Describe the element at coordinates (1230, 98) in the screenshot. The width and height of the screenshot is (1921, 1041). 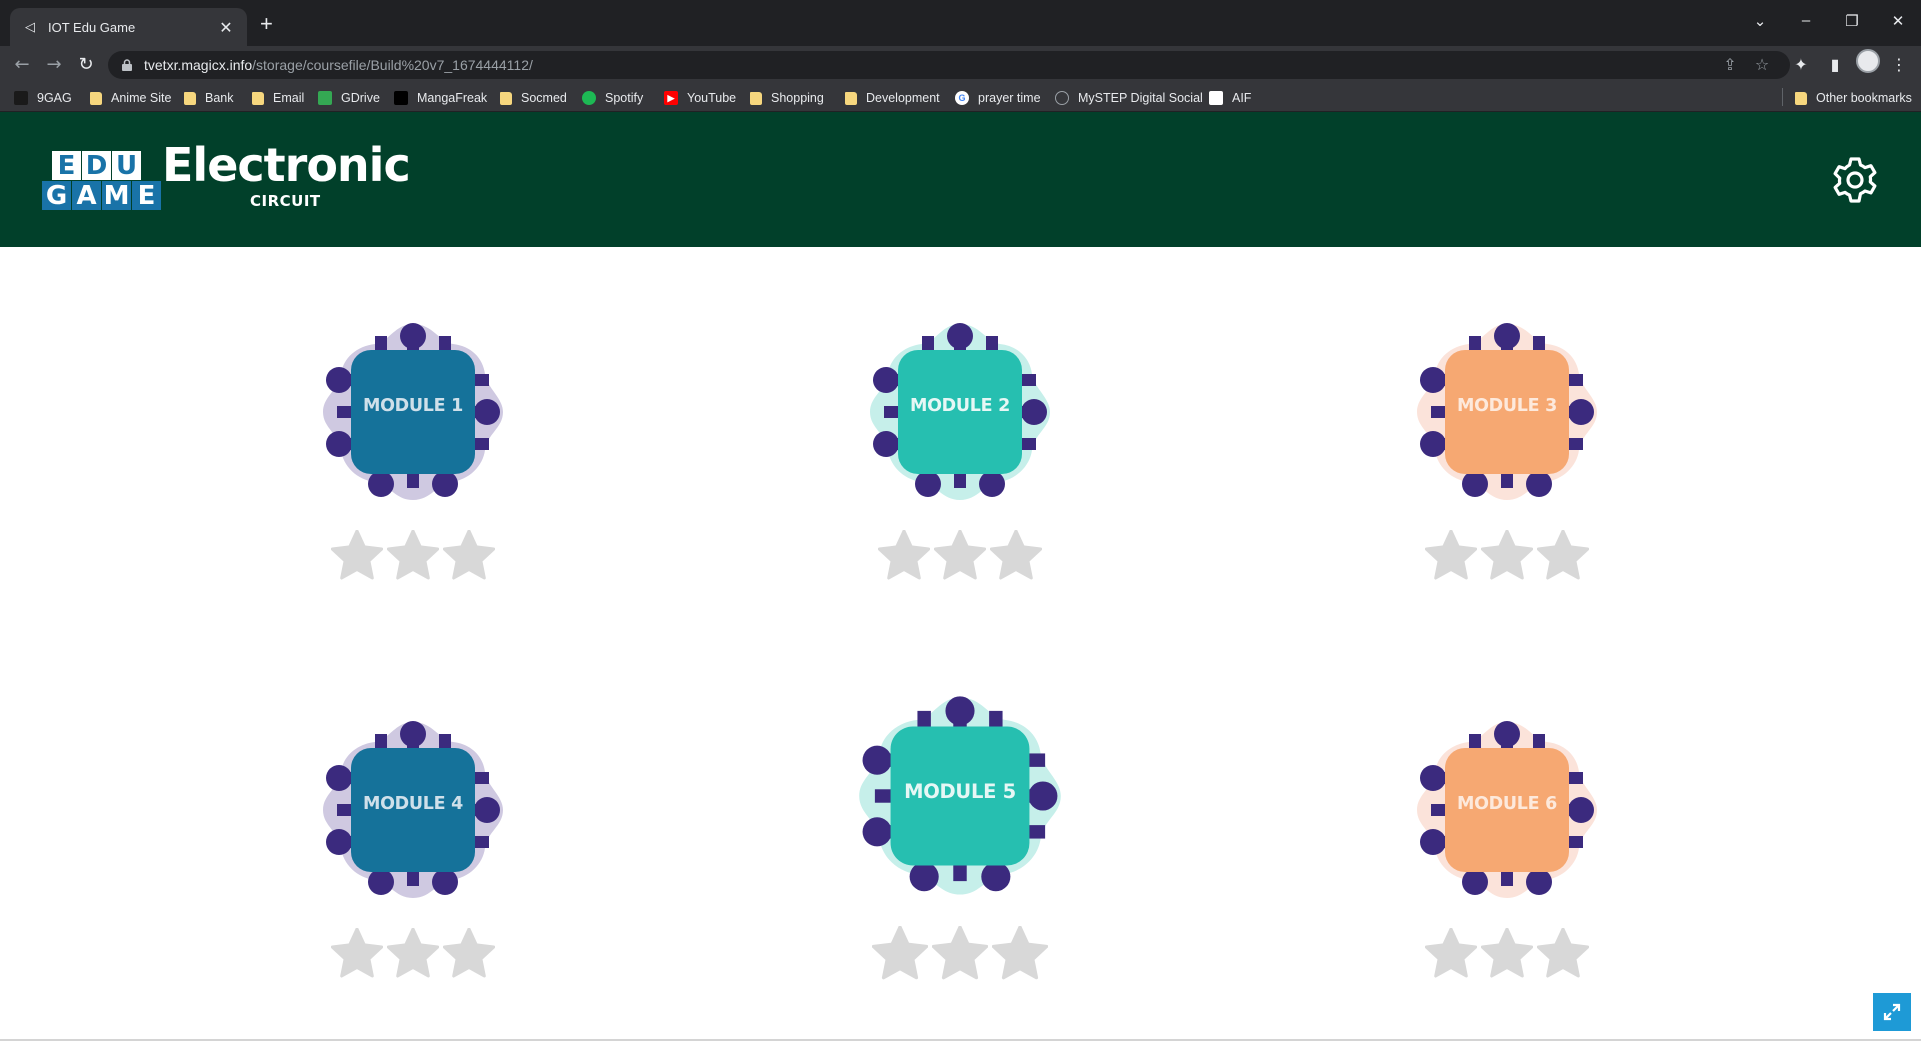
I see `bookmark-aif: AIF` at that location.